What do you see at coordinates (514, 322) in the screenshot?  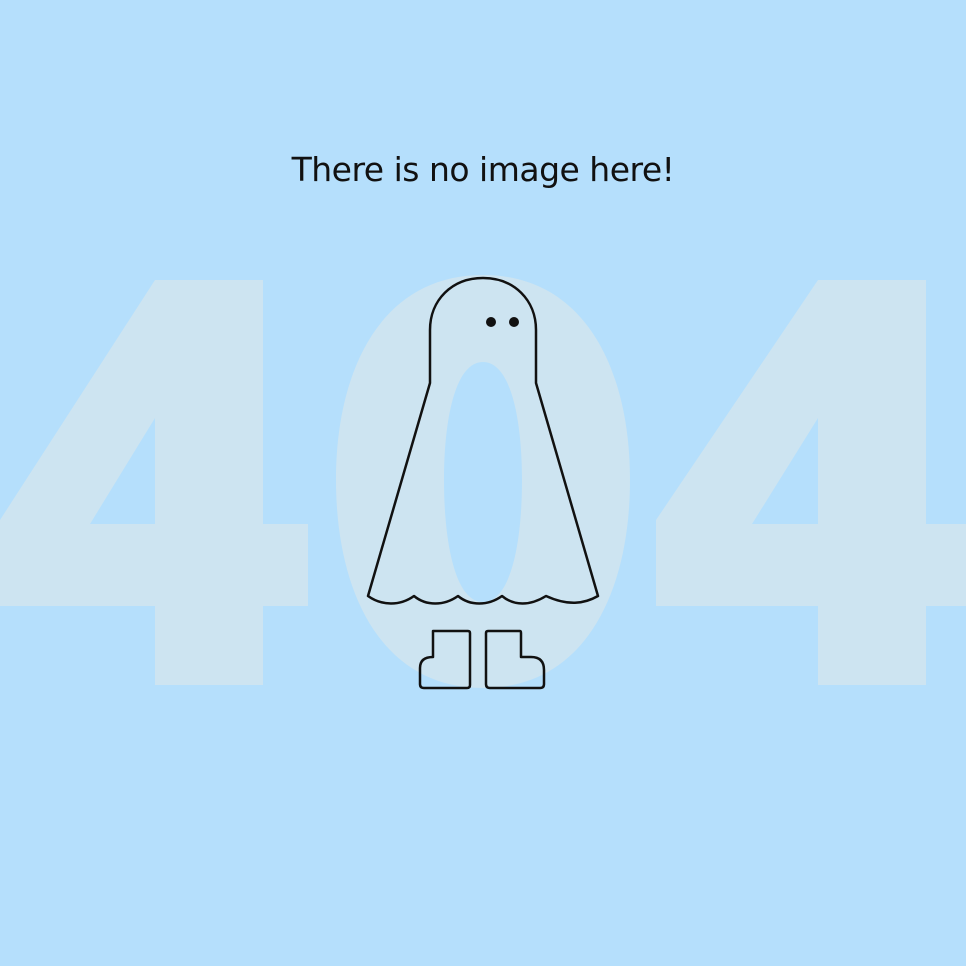 I see `ghost-right-eye` at bounding box center [514, 322].